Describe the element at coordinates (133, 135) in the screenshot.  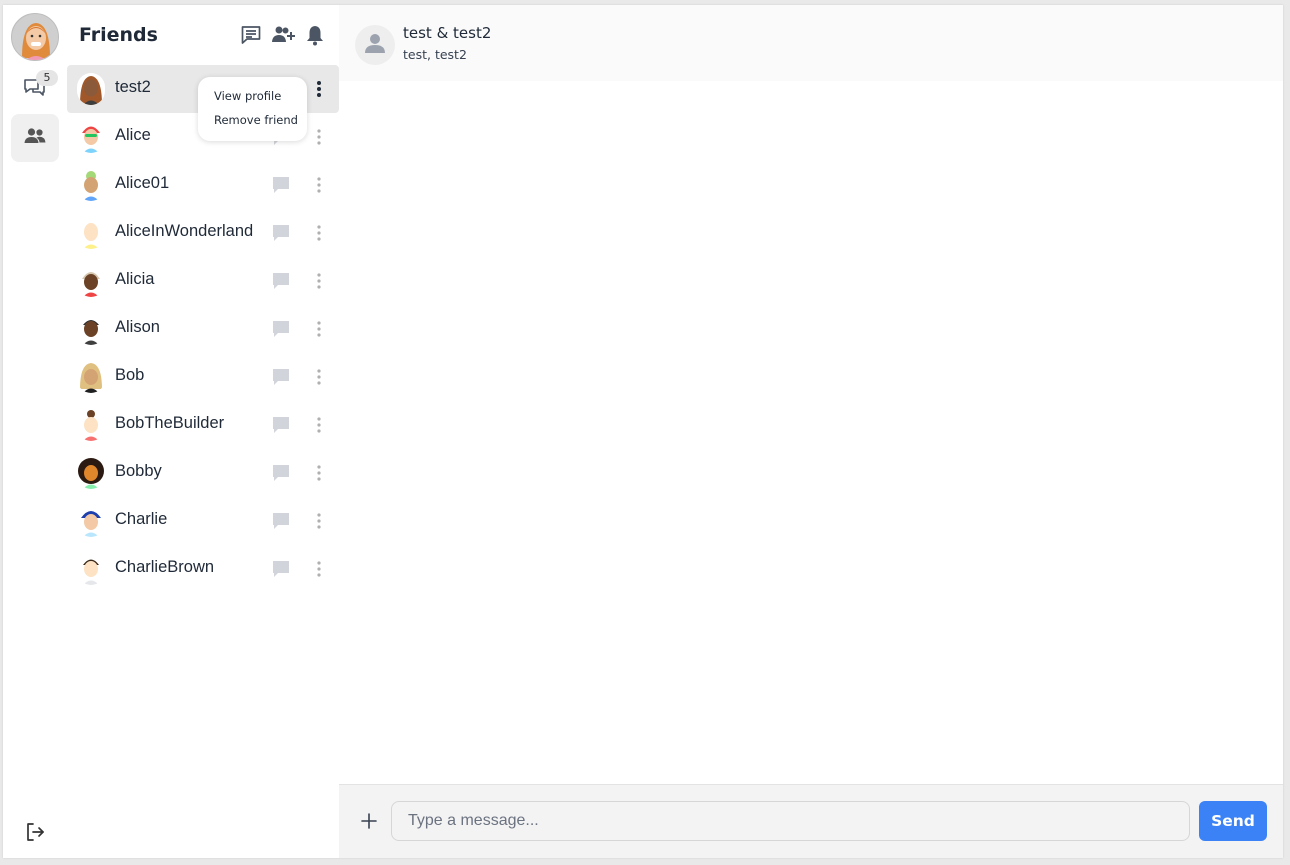
I see `friend-name: Alice` at that location.